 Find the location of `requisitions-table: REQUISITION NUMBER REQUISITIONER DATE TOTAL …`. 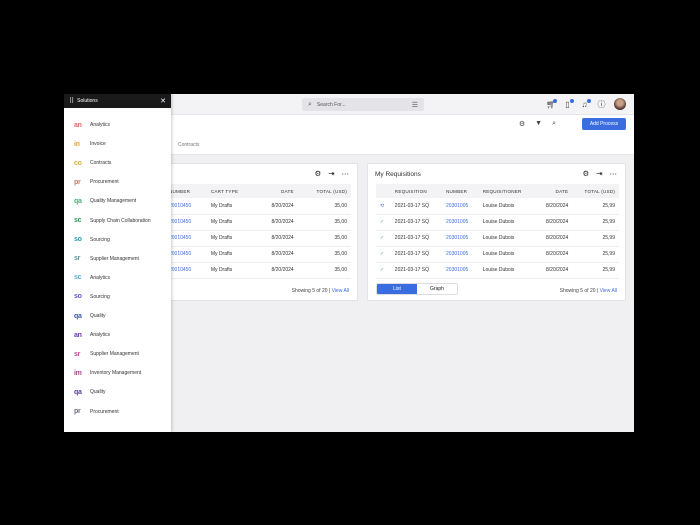

requisitions-table: REQUISITION NUMBER REQUISITIONER DATE TOTAL … is located at coordinates (497, 231).